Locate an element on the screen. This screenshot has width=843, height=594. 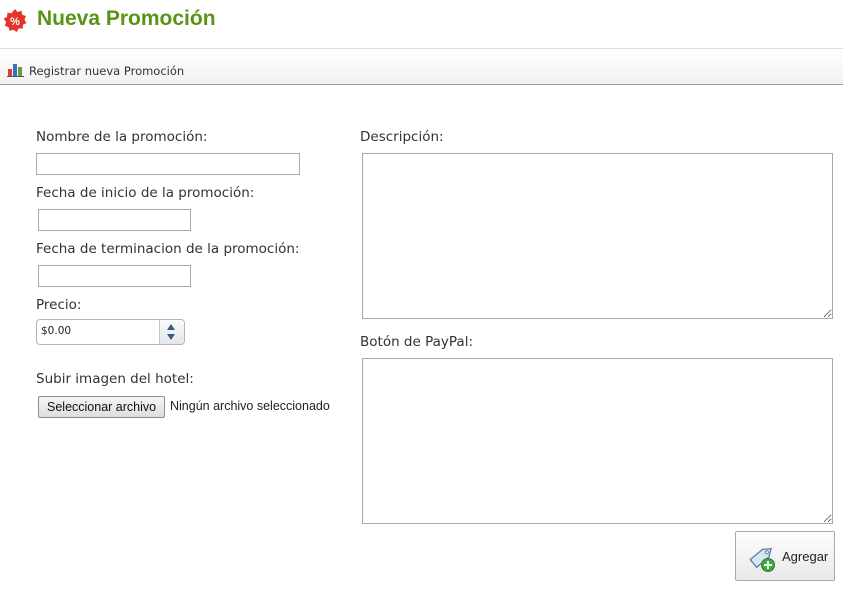
paypal-button-label: Botón de PayPal: is located at coordinates (416, 342).